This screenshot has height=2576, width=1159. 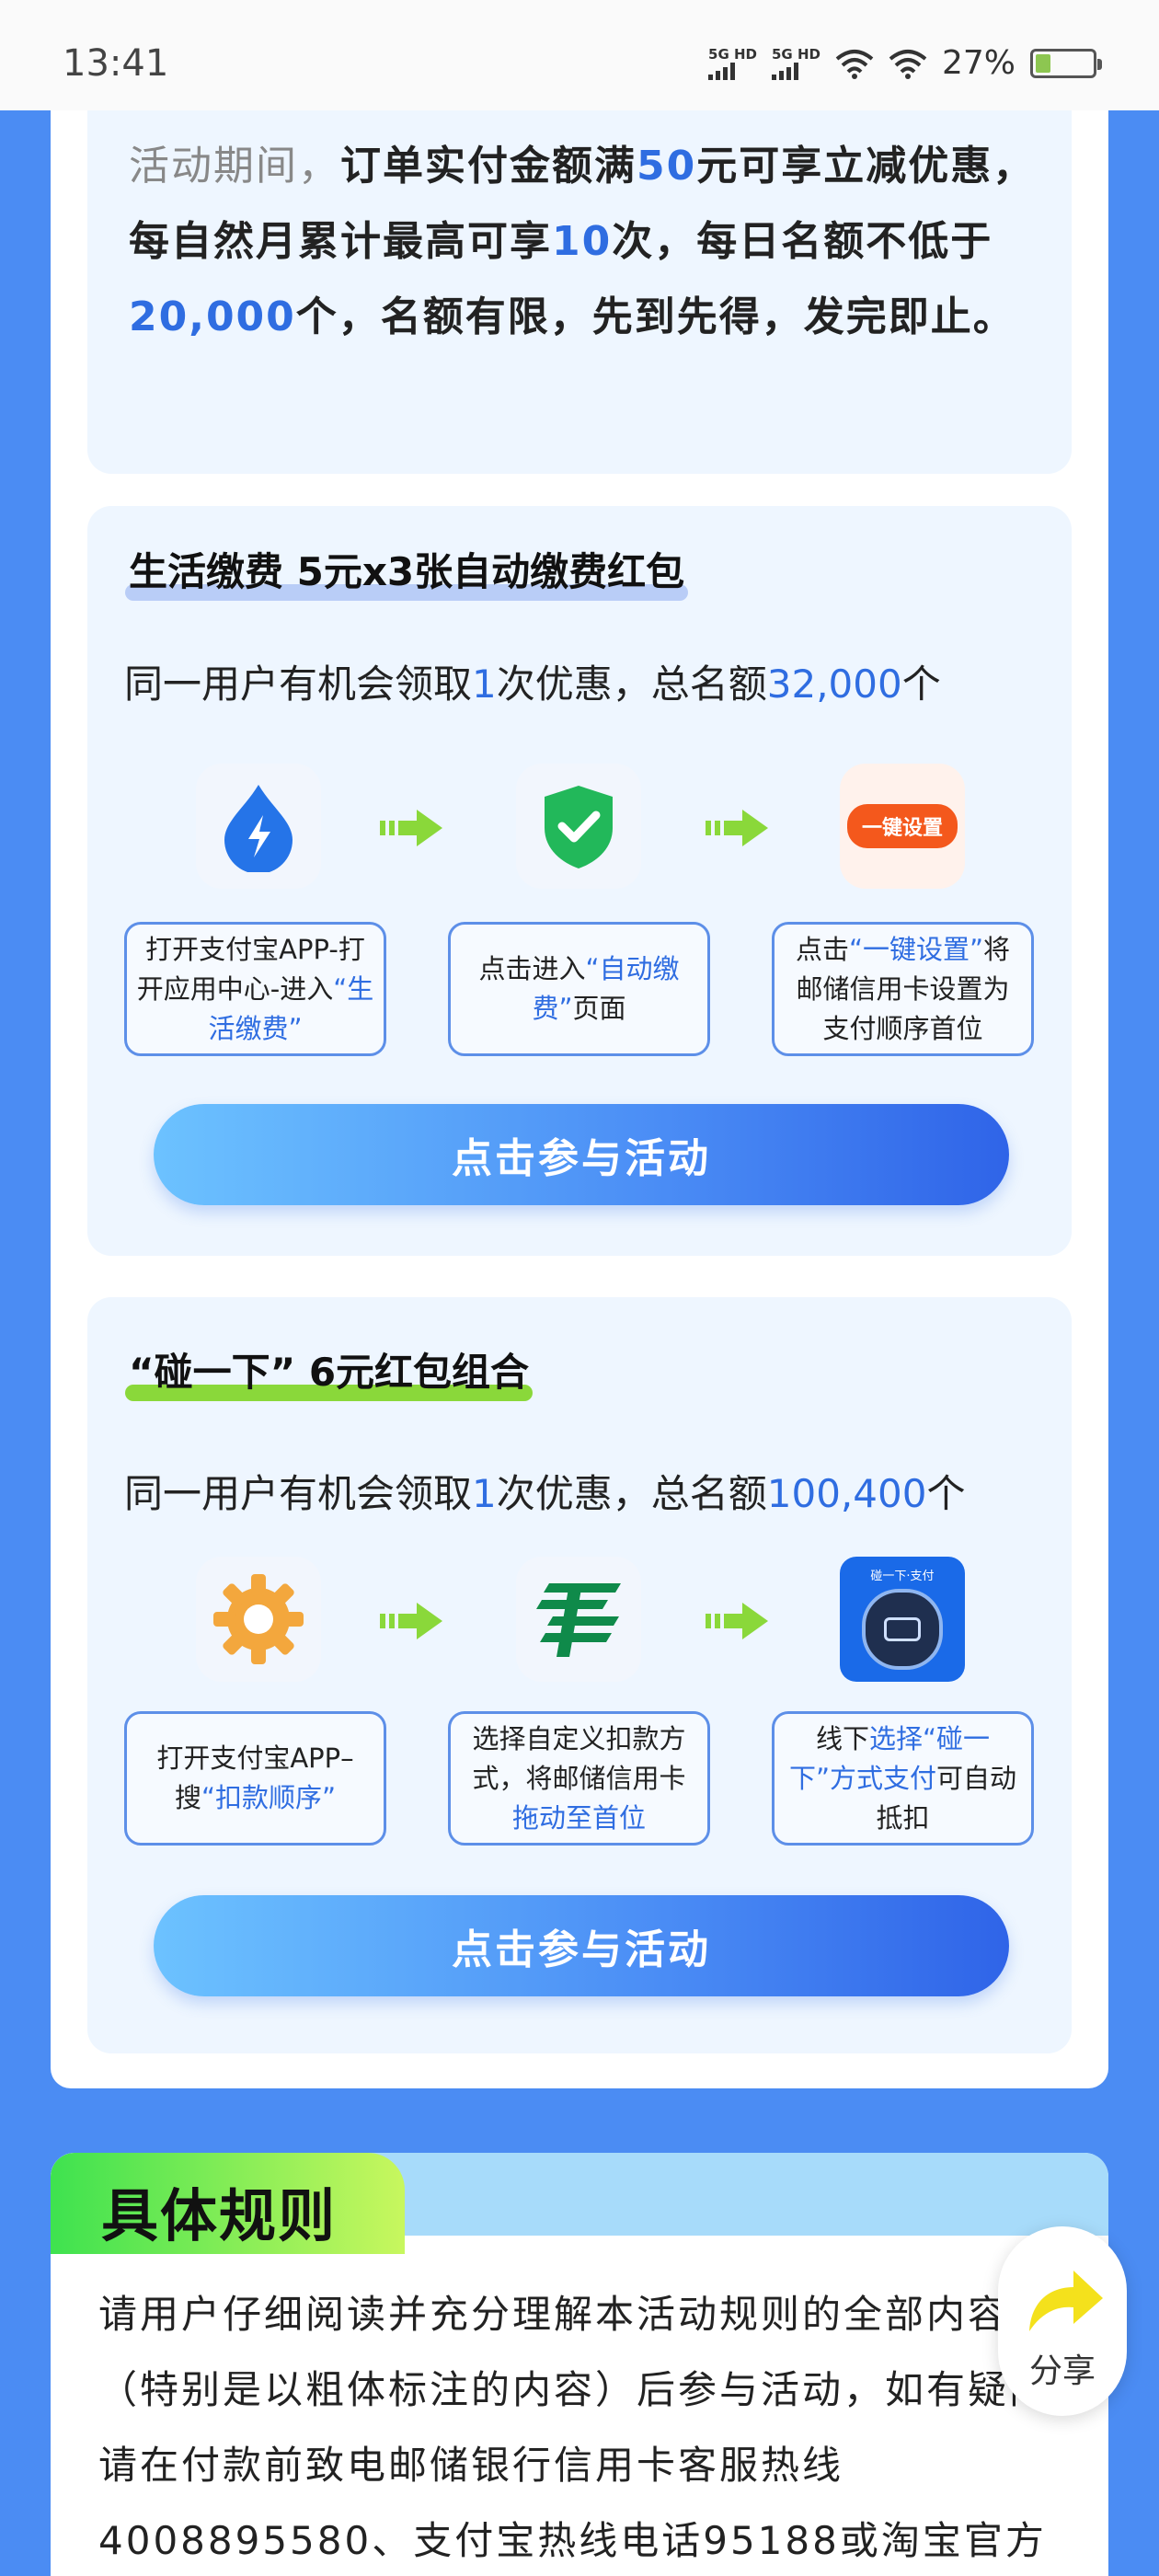 I want to click on lightning-icon, so click(x=258, y=826).